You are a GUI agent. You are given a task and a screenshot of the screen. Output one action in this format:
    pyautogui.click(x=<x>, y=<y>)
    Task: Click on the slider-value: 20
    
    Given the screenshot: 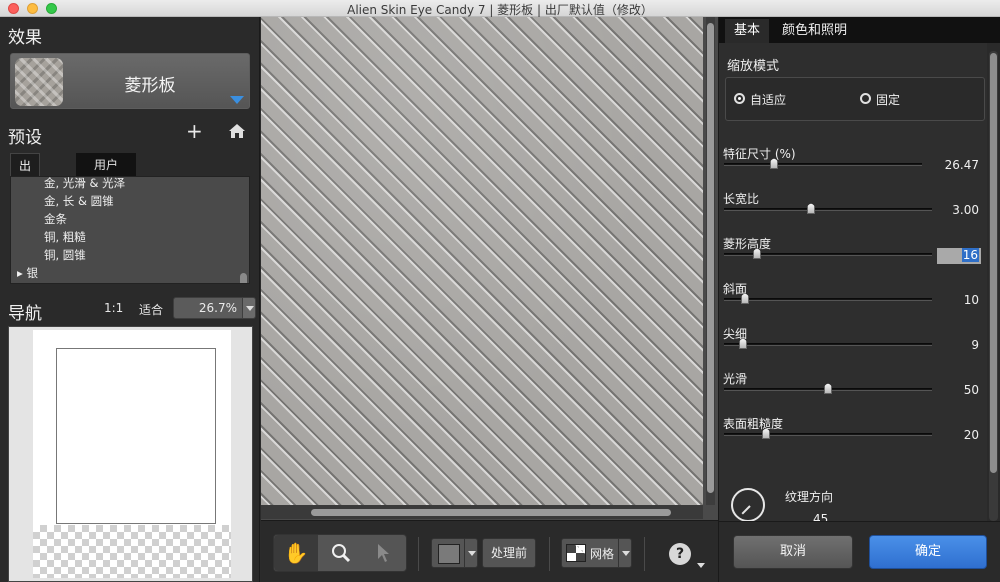 What is the action you would take?
    pyautogui.click(x=971, y=435)
    